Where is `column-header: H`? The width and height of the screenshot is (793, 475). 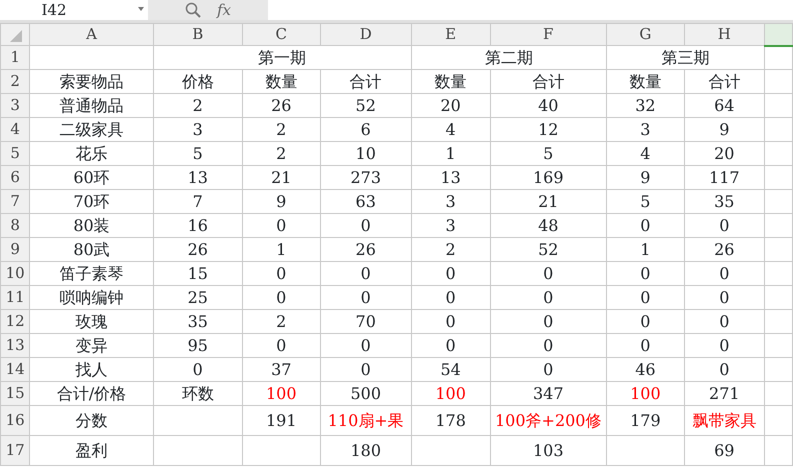
column-header: H is located at coordinates (724, 35).